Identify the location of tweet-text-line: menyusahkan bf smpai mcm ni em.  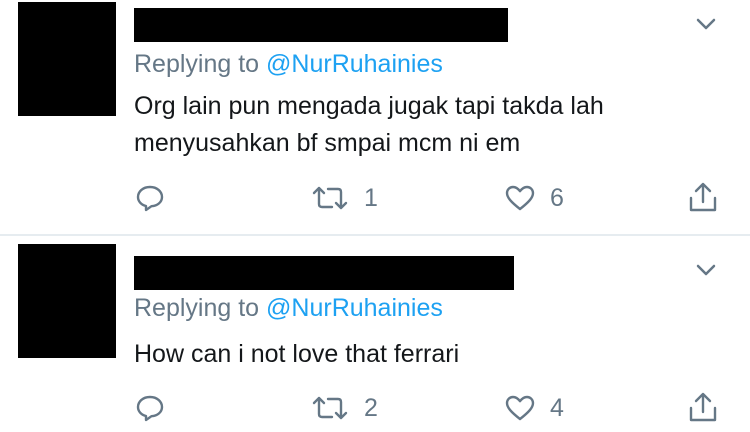
(327, 143).